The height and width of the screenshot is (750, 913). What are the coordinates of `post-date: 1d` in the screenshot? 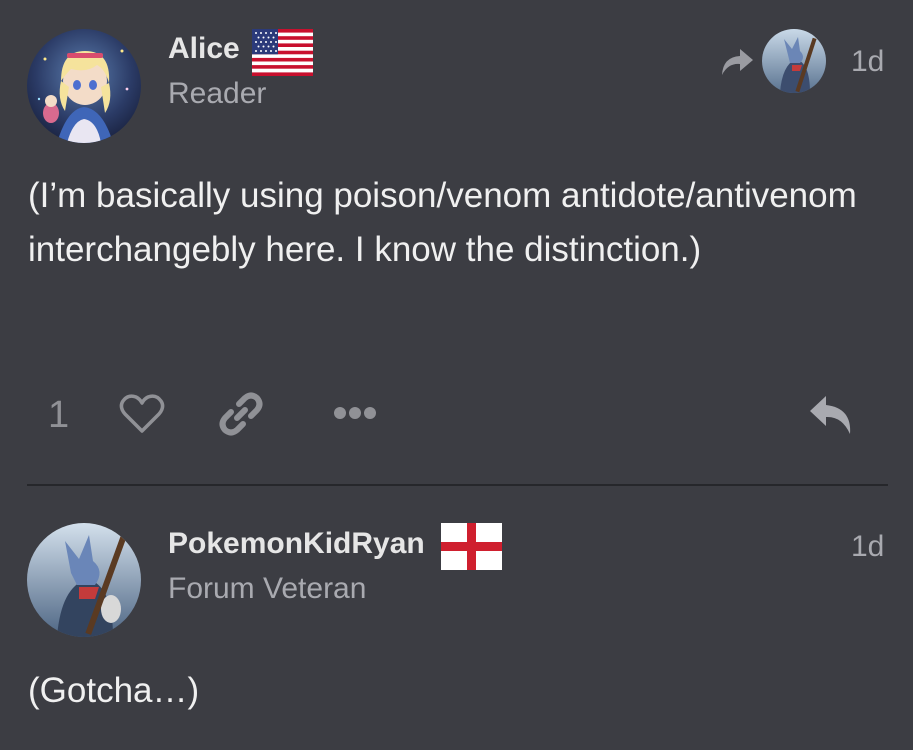 It's located at (867, 547).